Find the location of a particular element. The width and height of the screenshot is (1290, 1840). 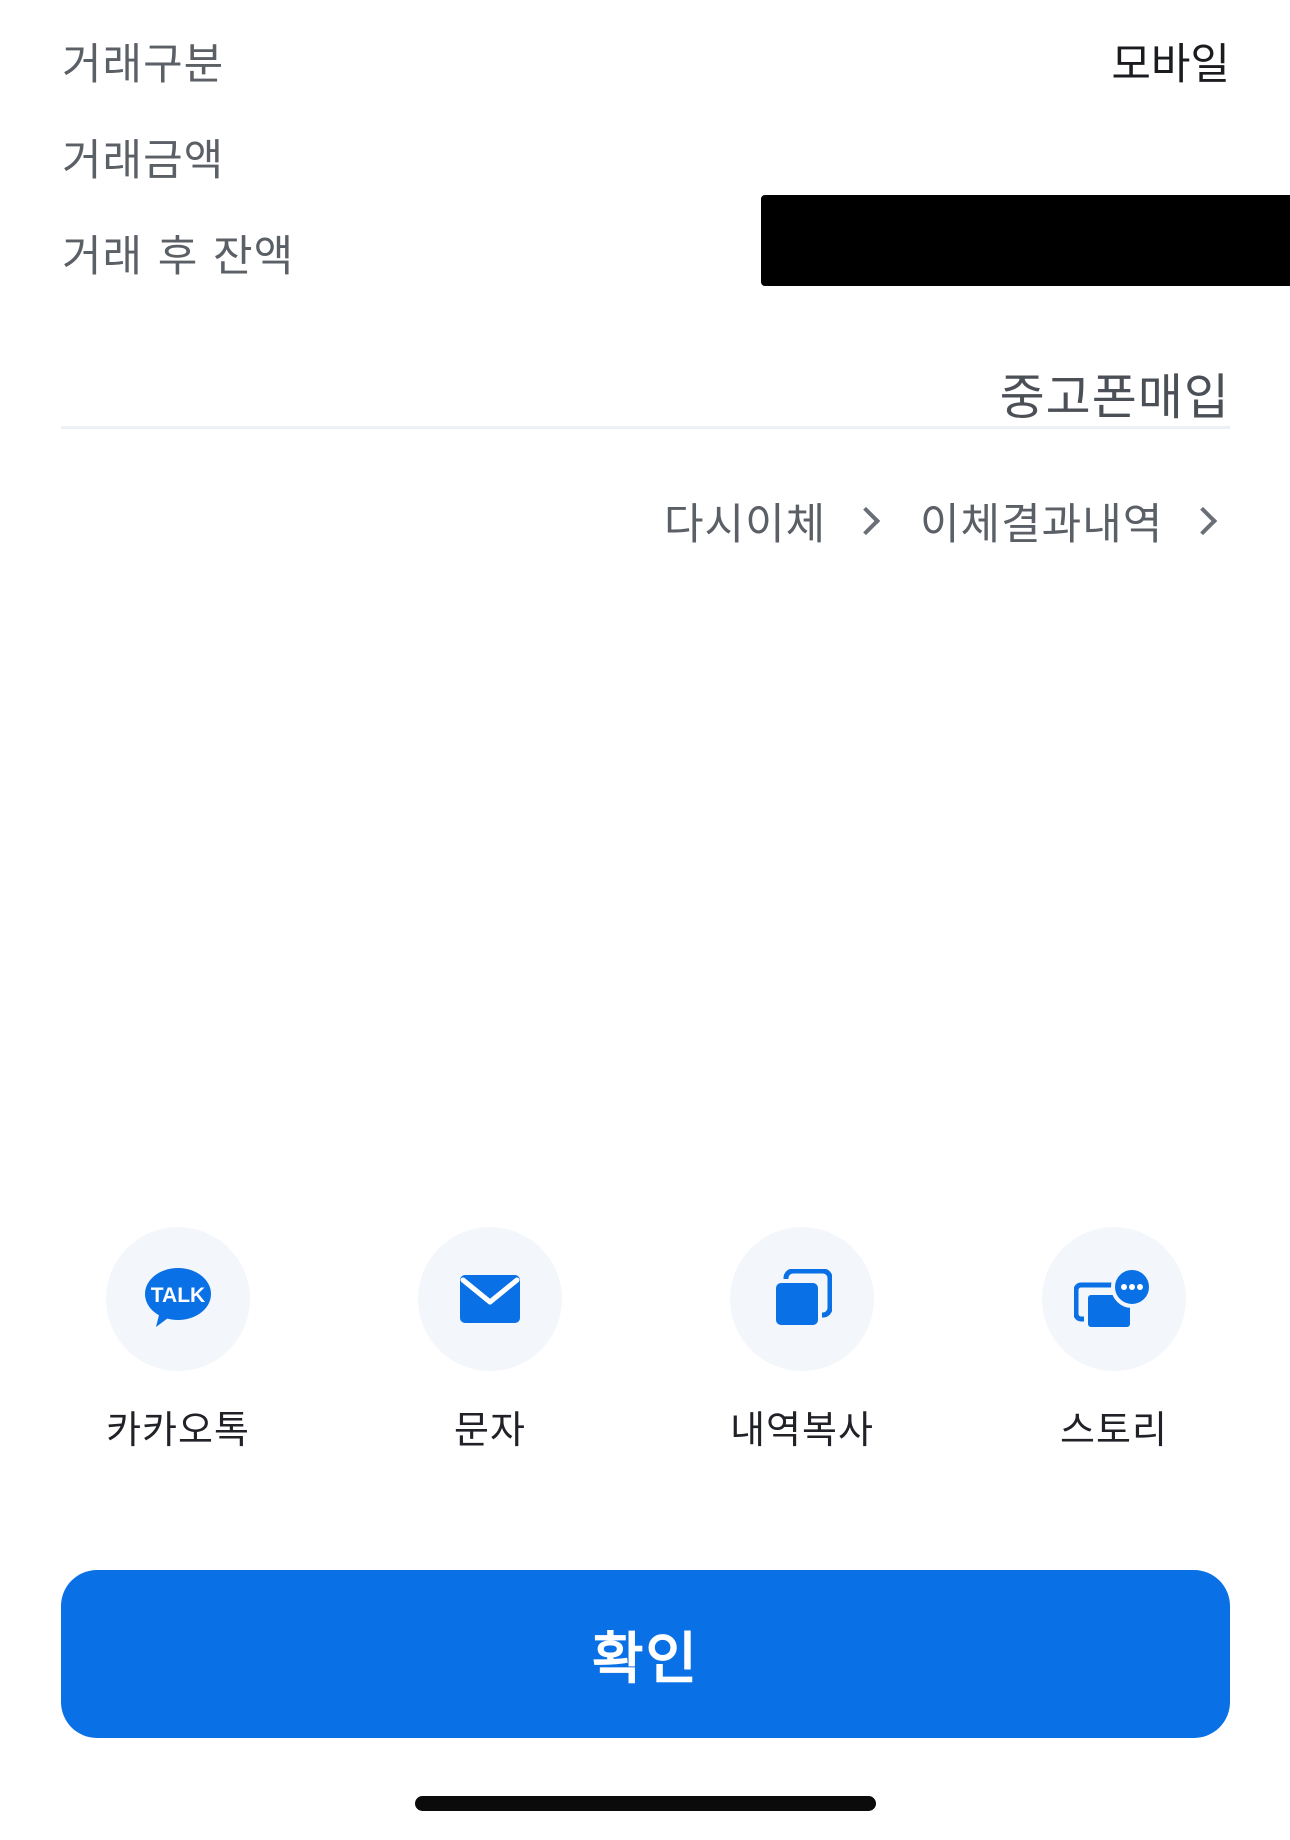

mail-icon is located at coordinates (490, 1299).